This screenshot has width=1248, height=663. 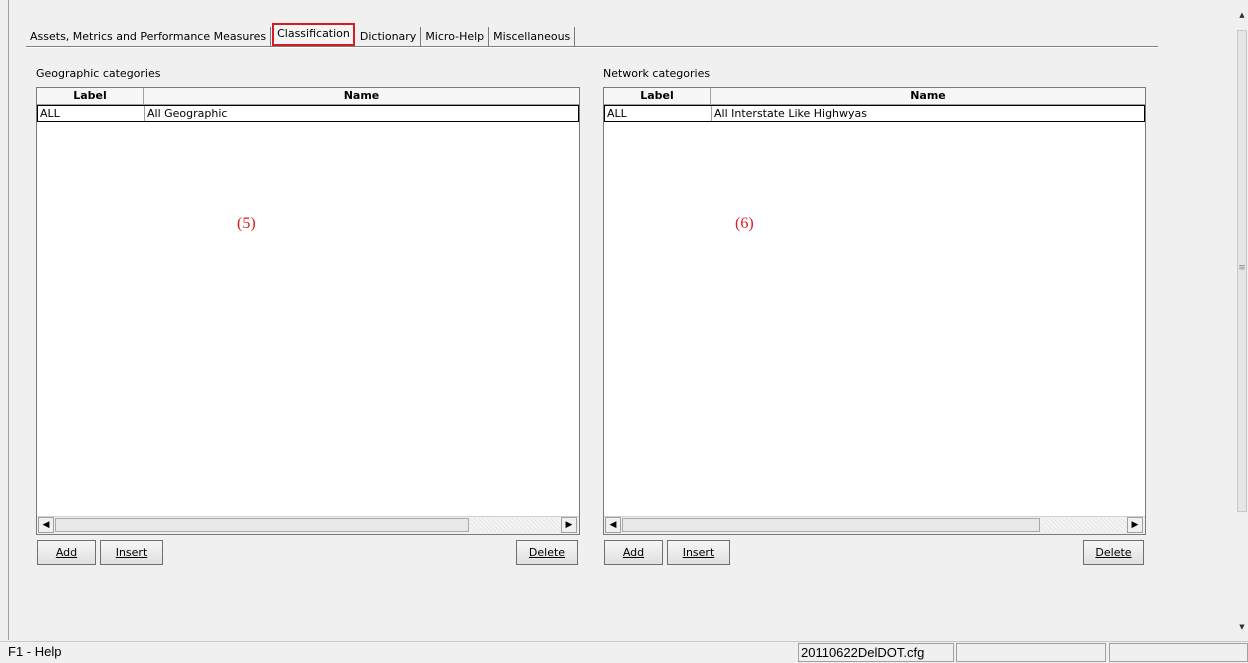 I want to click on geographic-categories-label: Geographic categories, so click(x=98, y=73).